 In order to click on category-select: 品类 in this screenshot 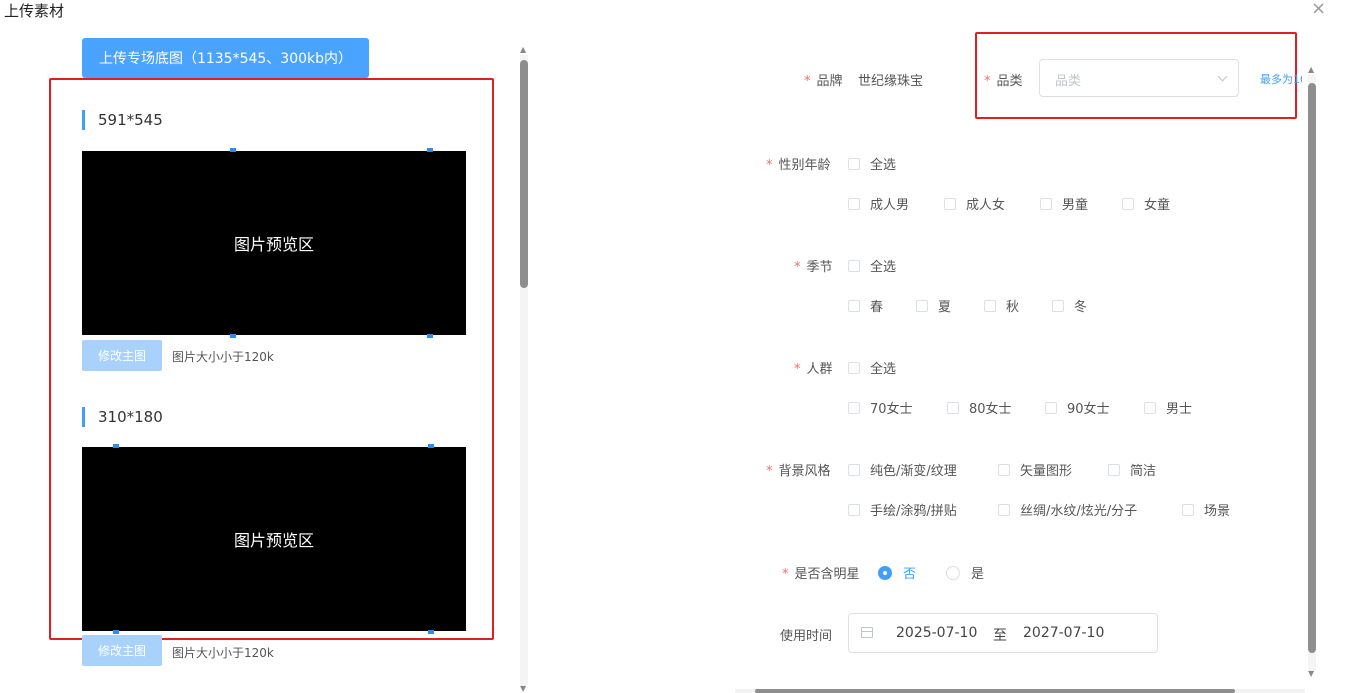, I will do `click(1139, 78)`.